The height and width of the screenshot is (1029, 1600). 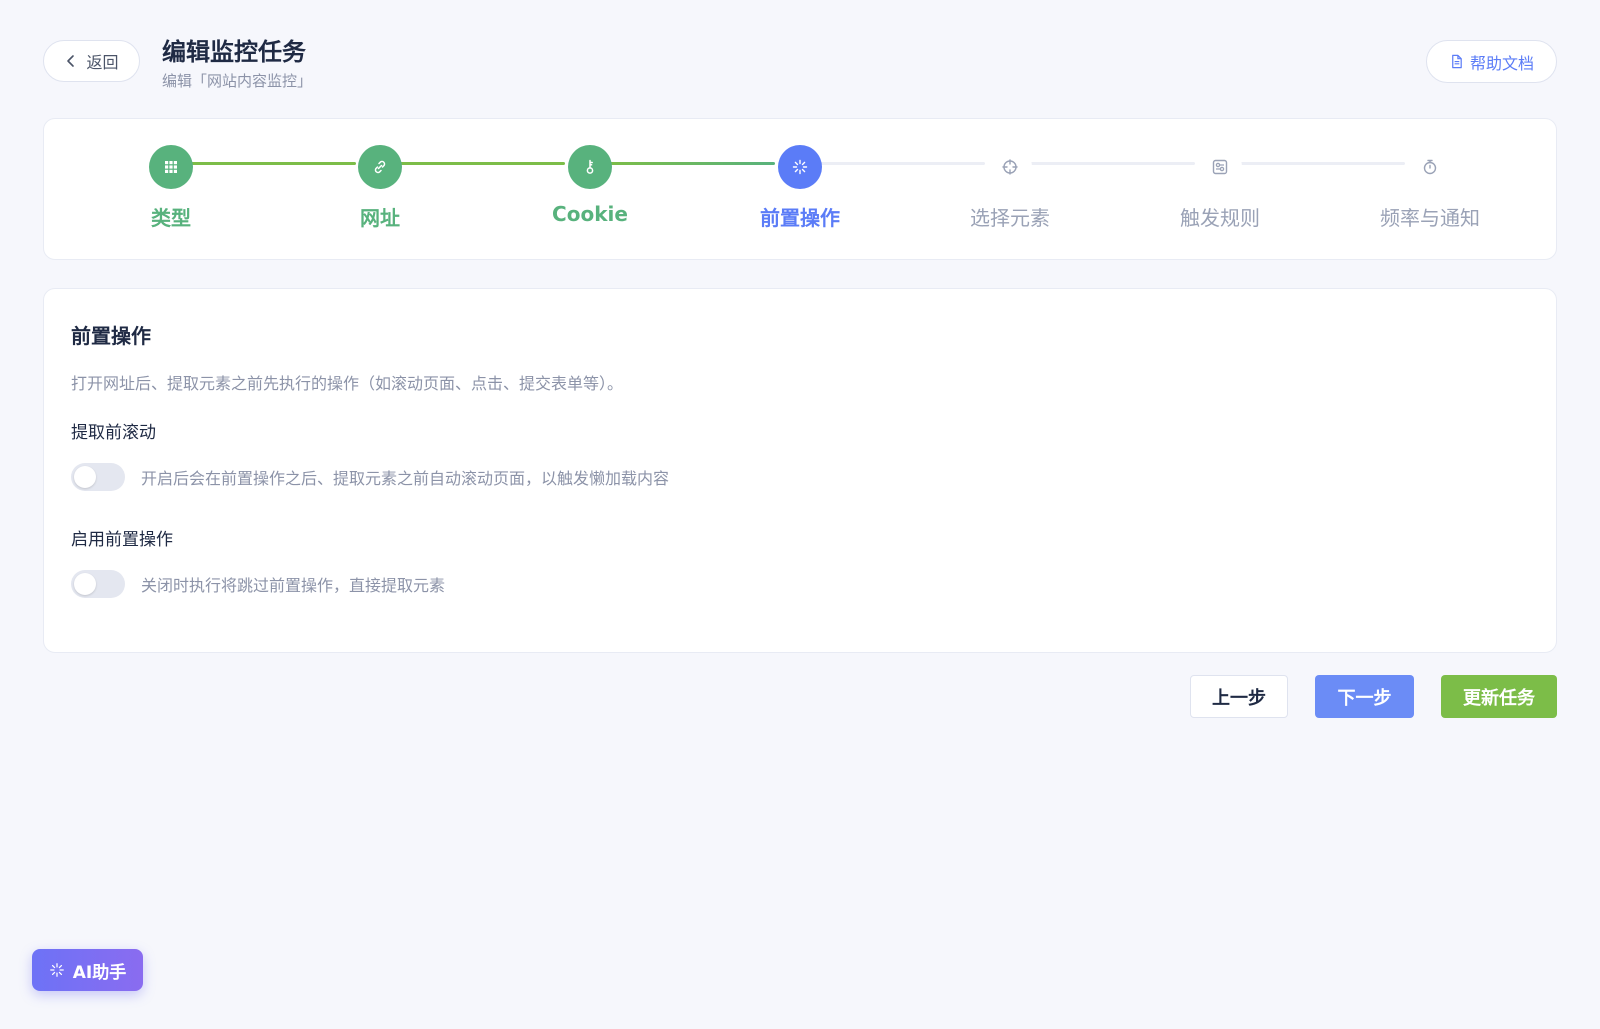 I want to click on help-label: 帮助文档, so click(x=1501, y=63).